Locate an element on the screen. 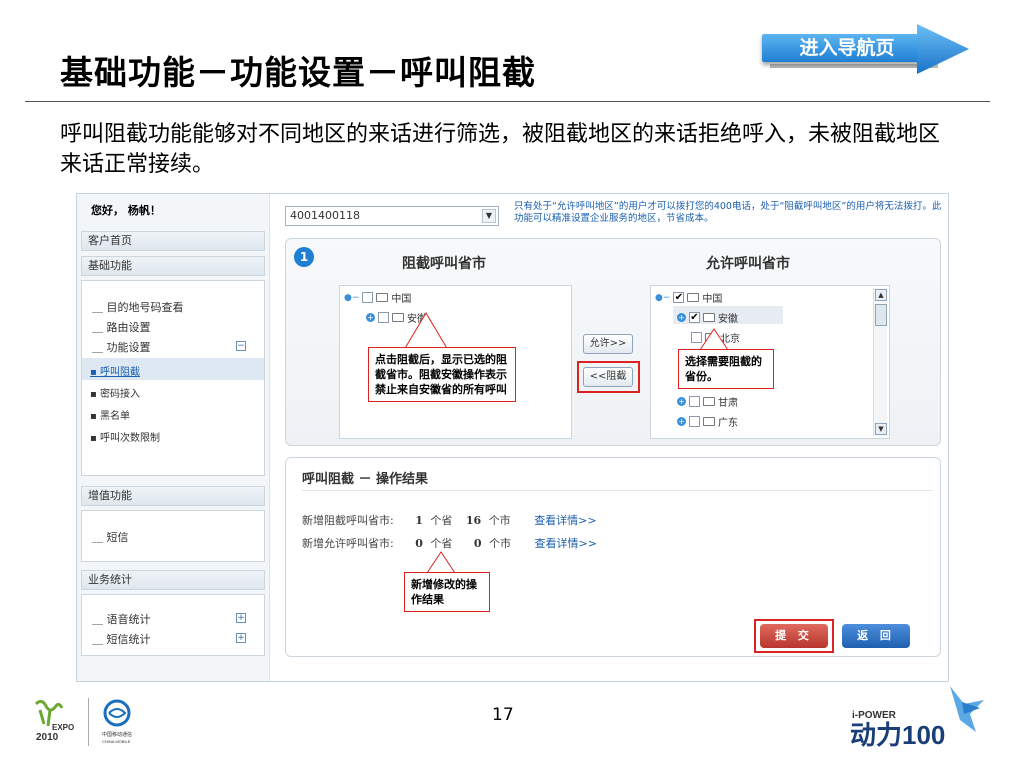 The width and height of the screenshot is (1024, 768). greeting: 您好， 杨帆！ is located at coordinates (126, 210).